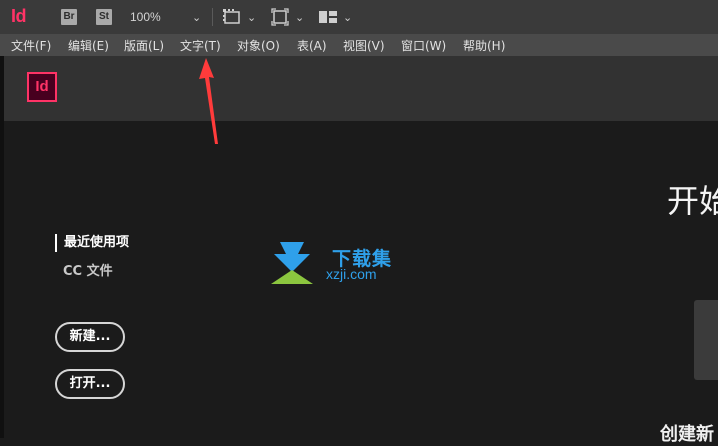 The width and height of the screenshot is (718, 446). I want to click on view-options-chevron-down-icon: ⌄, so click(251, 17).